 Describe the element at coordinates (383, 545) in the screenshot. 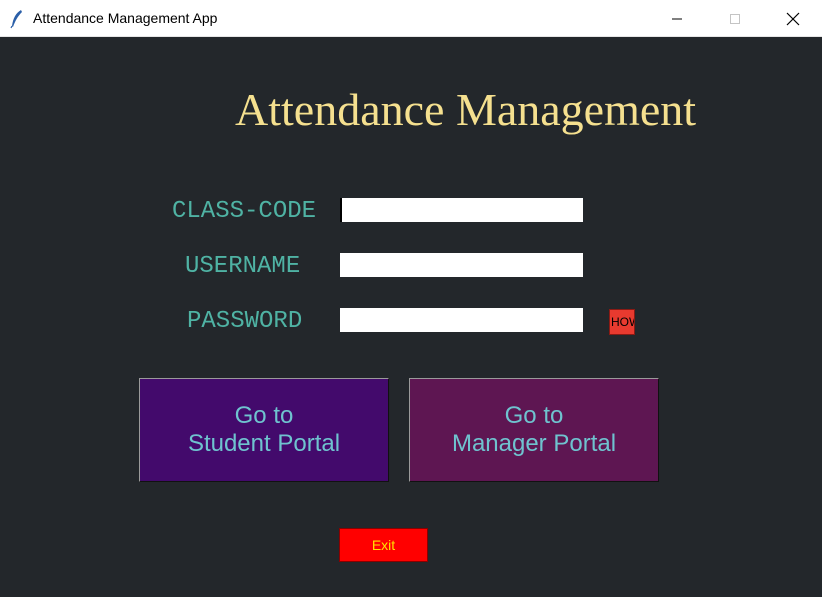

I see `exit-button: Exit` at that location.